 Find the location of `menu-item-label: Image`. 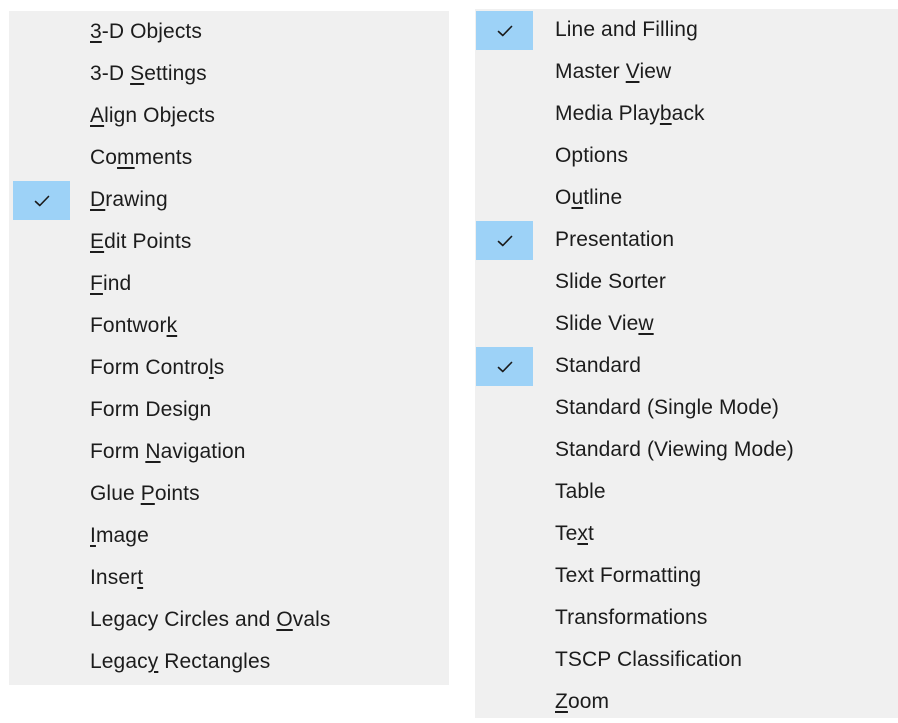

menu-item-label: Image is located at coordinates (119, 535).